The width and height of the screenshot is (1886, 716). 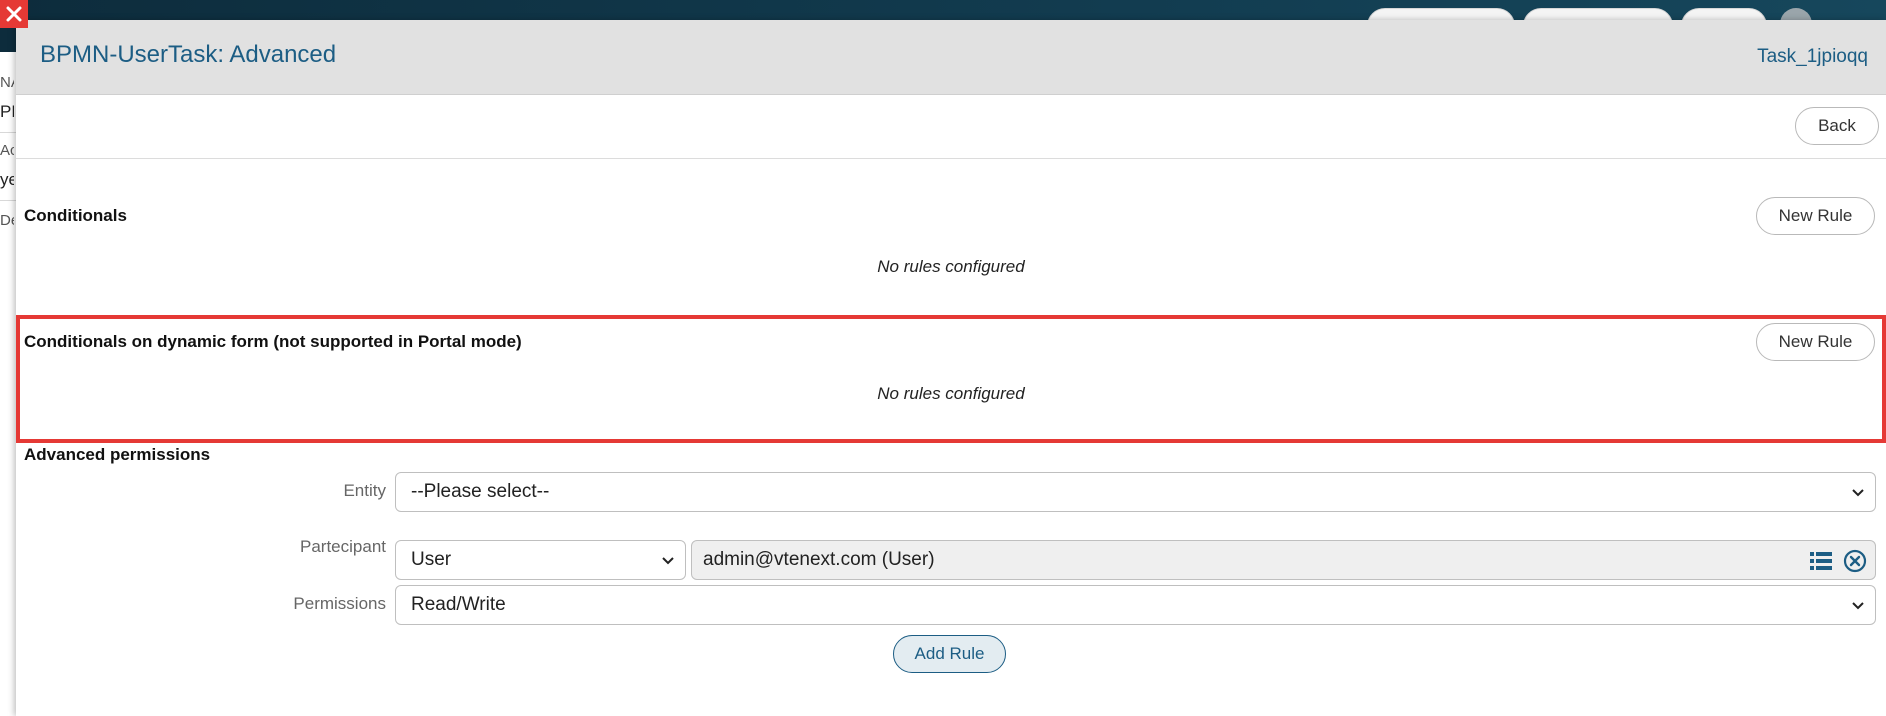 I want to click on close-modal-button, so click(x=14, y=14).